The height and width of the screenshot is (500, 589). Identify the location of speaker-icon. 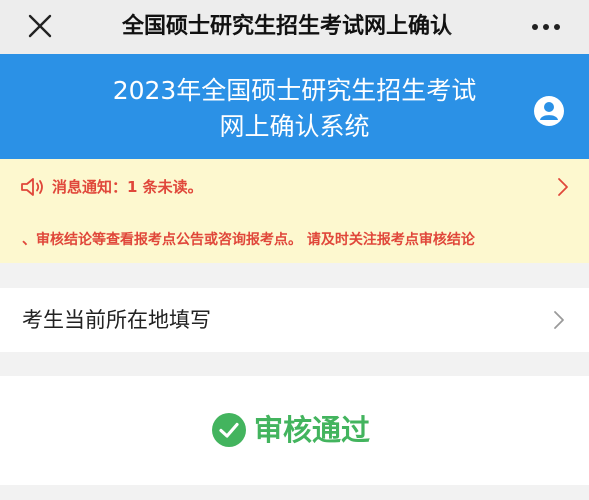
(32, 187).